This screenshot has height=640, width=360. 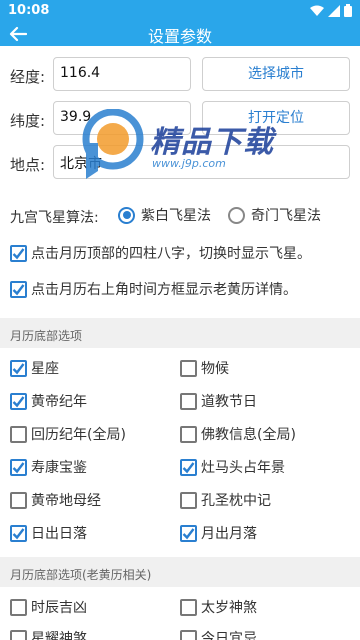 I want to click on checkbox-label: 星座, so click(x=45, y=369).